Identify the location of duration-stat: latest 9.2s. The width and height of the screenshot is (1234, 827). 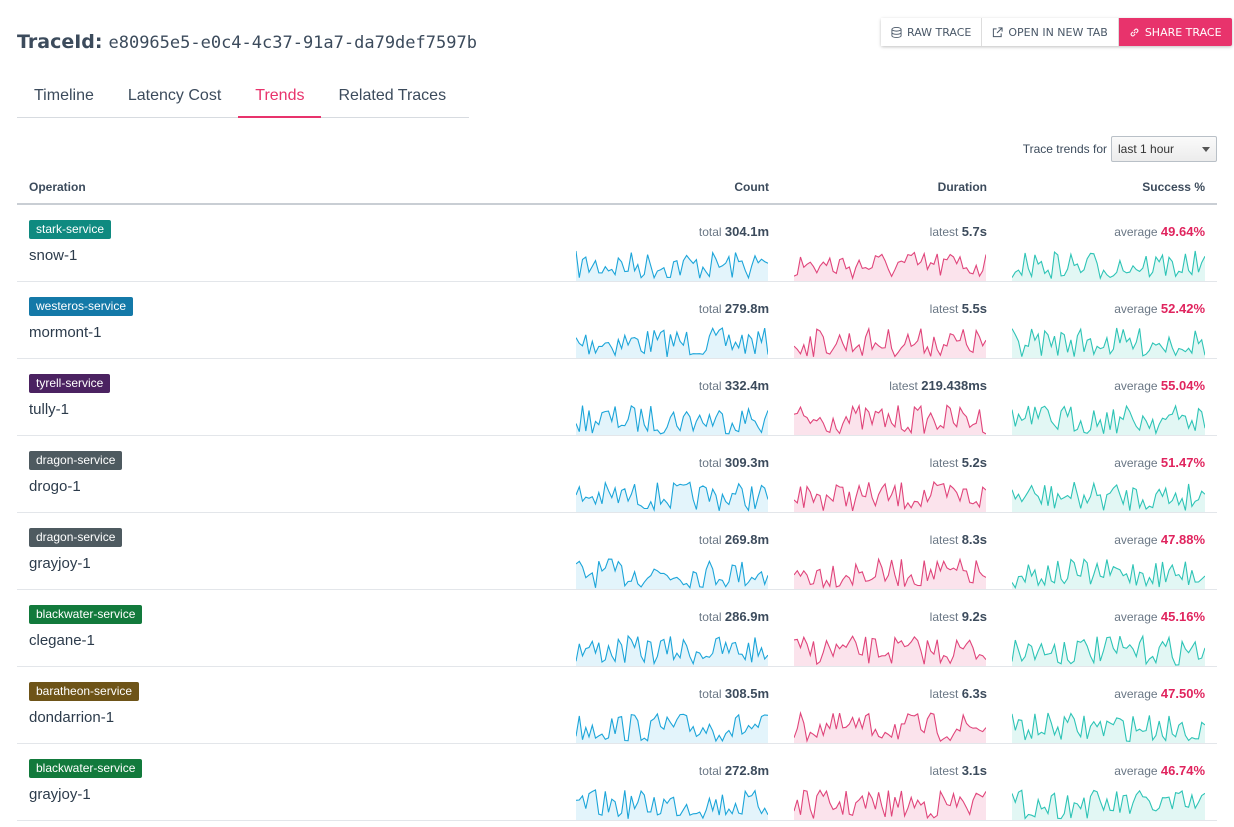
(958, 616).